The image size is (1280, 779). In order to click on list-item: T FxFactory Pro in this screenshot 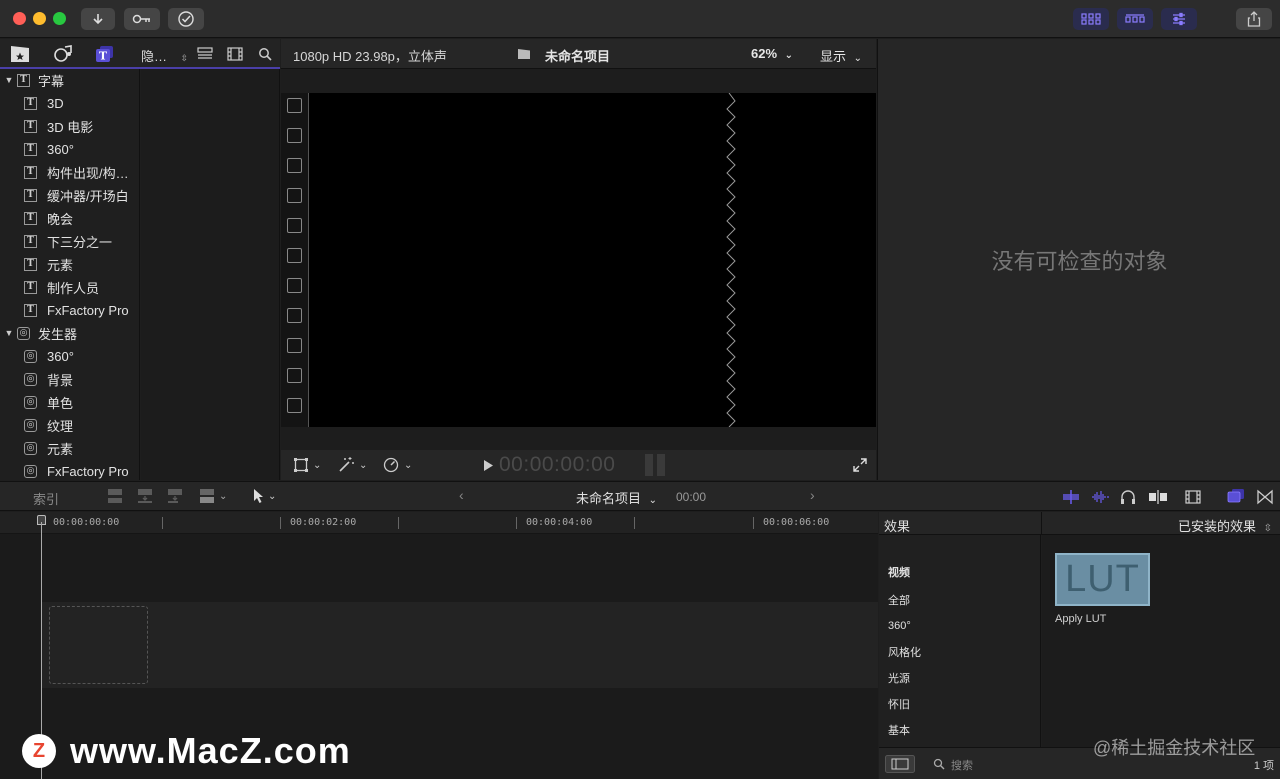, I will do `click(69, 310)`.